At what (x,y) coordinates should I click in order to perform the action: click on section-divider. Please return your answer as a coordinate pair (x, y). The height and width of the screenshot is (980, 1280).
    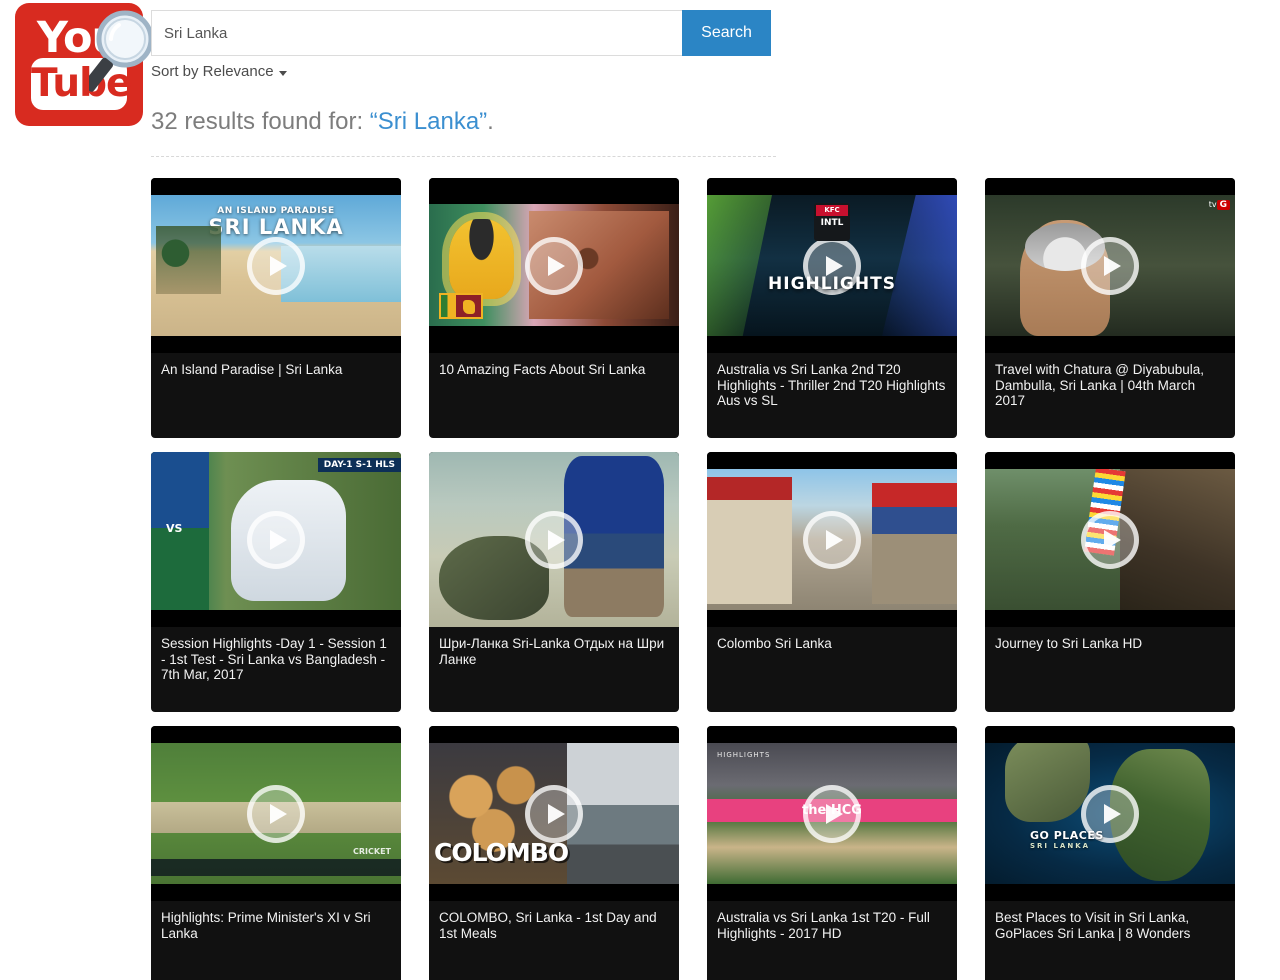
    Looking at the image, I should click on (463, 156).